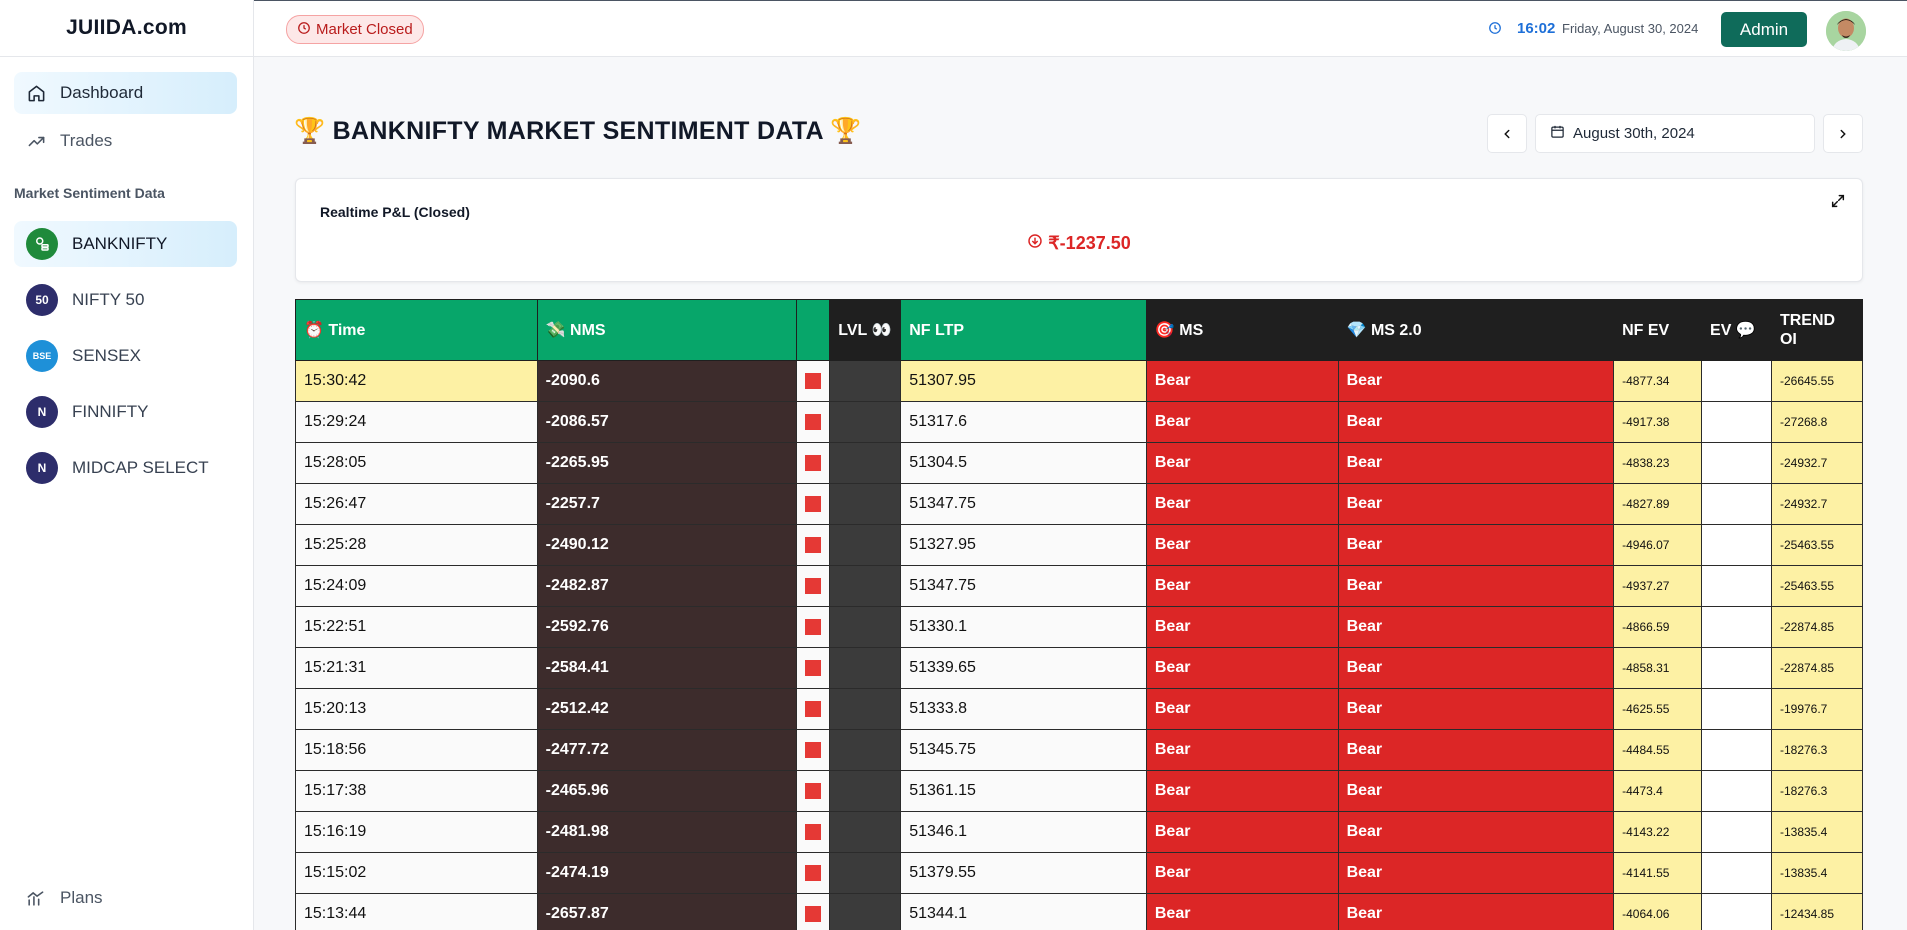 This screenshot has width=1907, height=930. What do you see at coordinates (1658, 832) in the screenshot?
I see `cell-nf-ev: -4143.22` at bounding box center [1658, 832].